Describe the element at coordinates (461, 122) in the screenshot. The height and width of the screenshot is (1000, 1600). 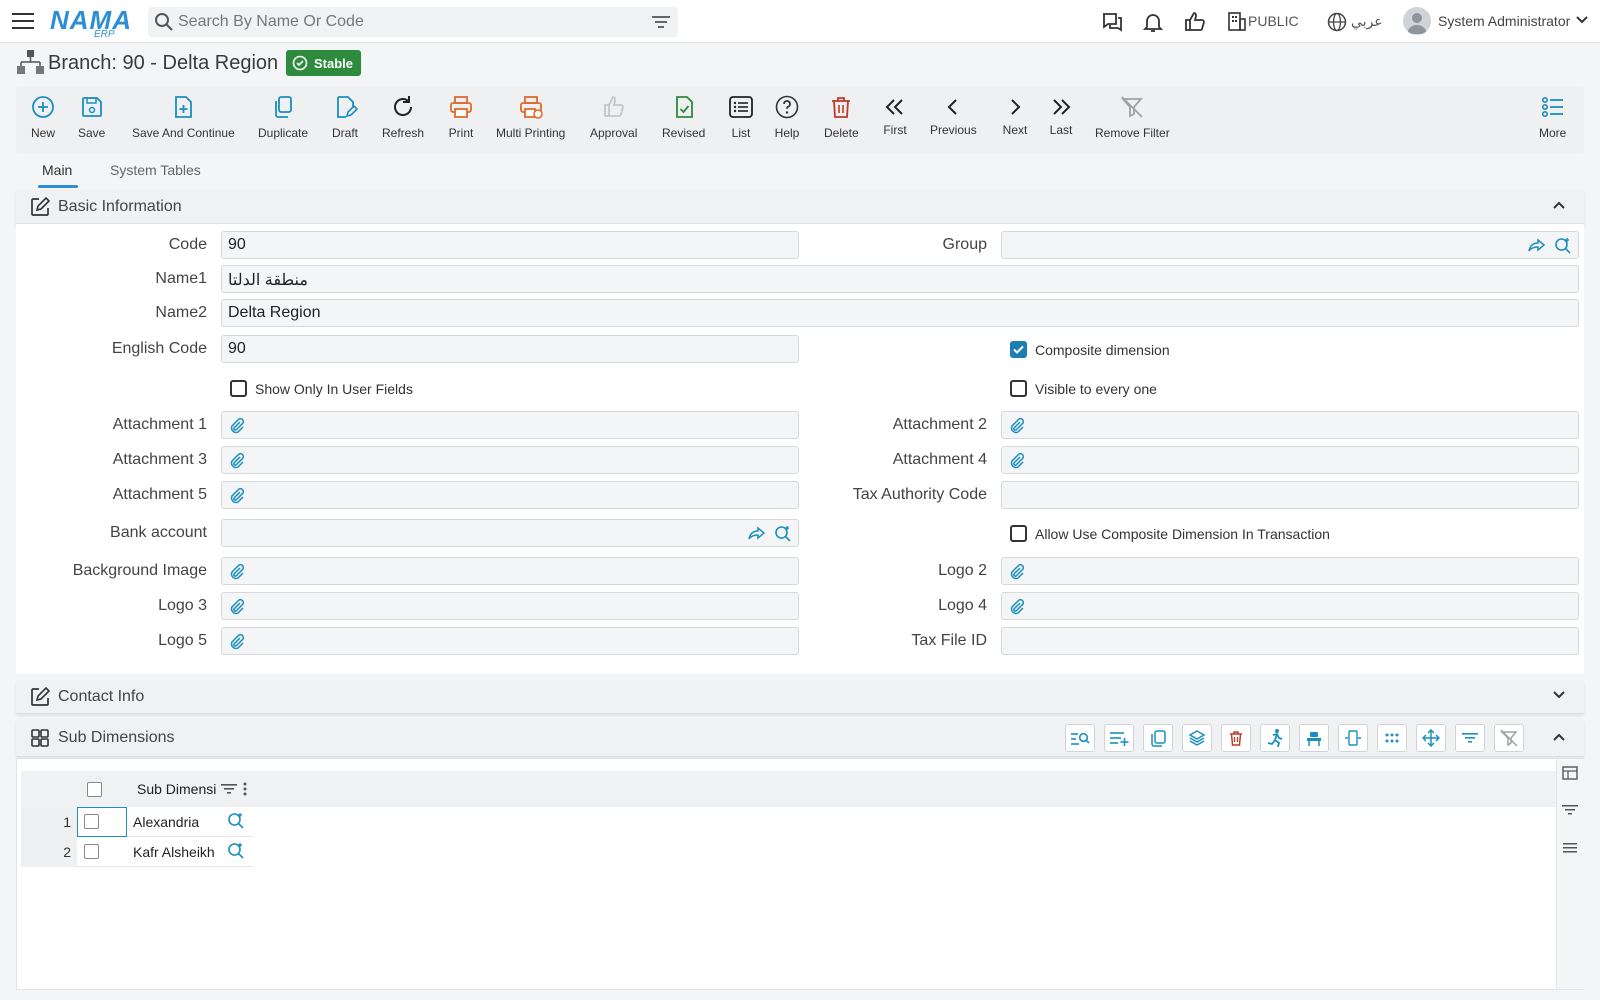
I see `print-button: Print` at that location.